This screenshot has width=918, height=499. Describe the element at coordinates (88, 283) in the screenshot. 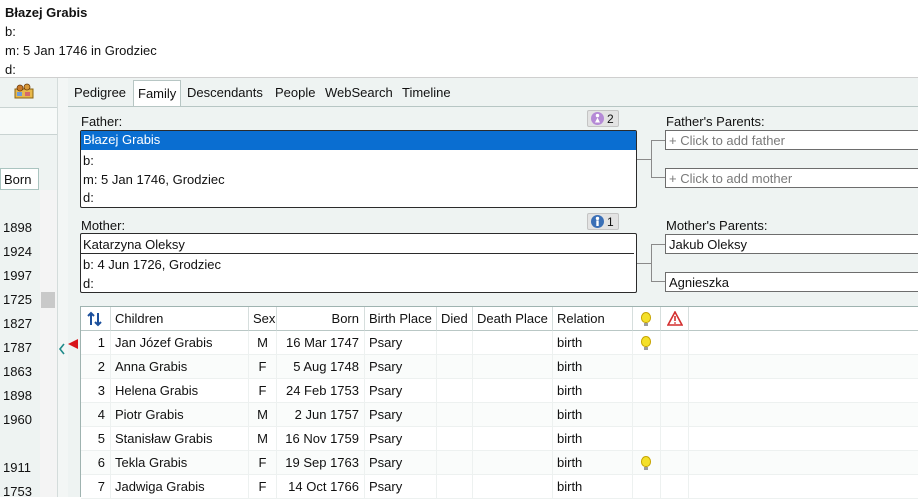

I see `mother-died: d:` at that location.